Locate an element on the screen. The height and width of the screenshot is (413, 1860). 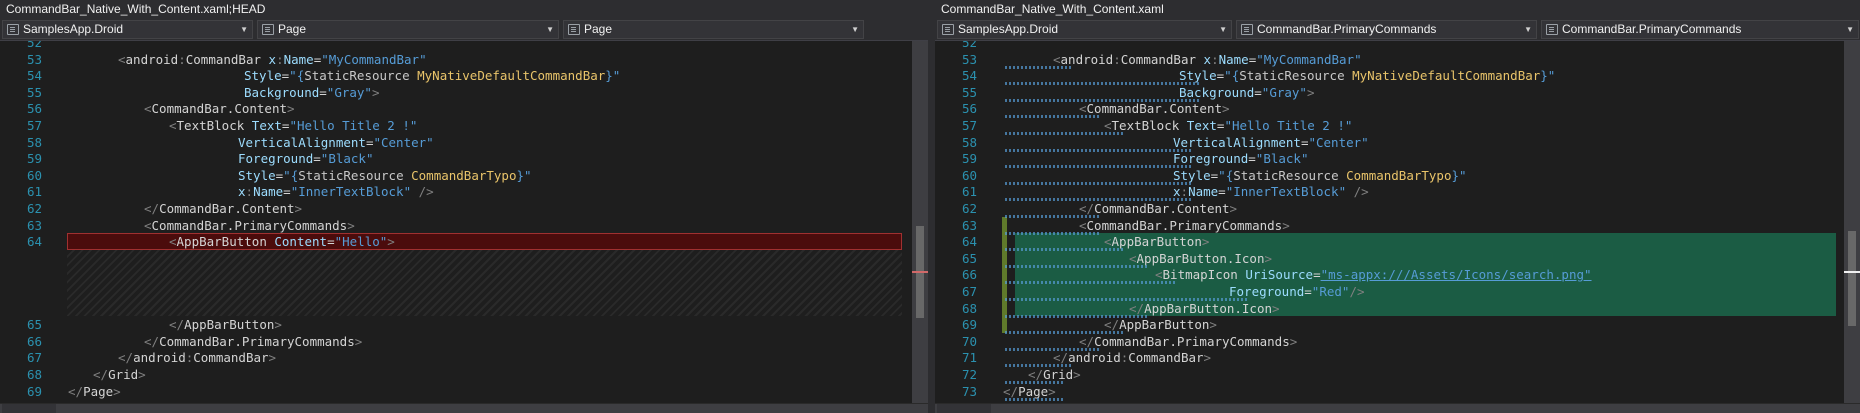
line-number: 65 is located at coordinates (969, 258).